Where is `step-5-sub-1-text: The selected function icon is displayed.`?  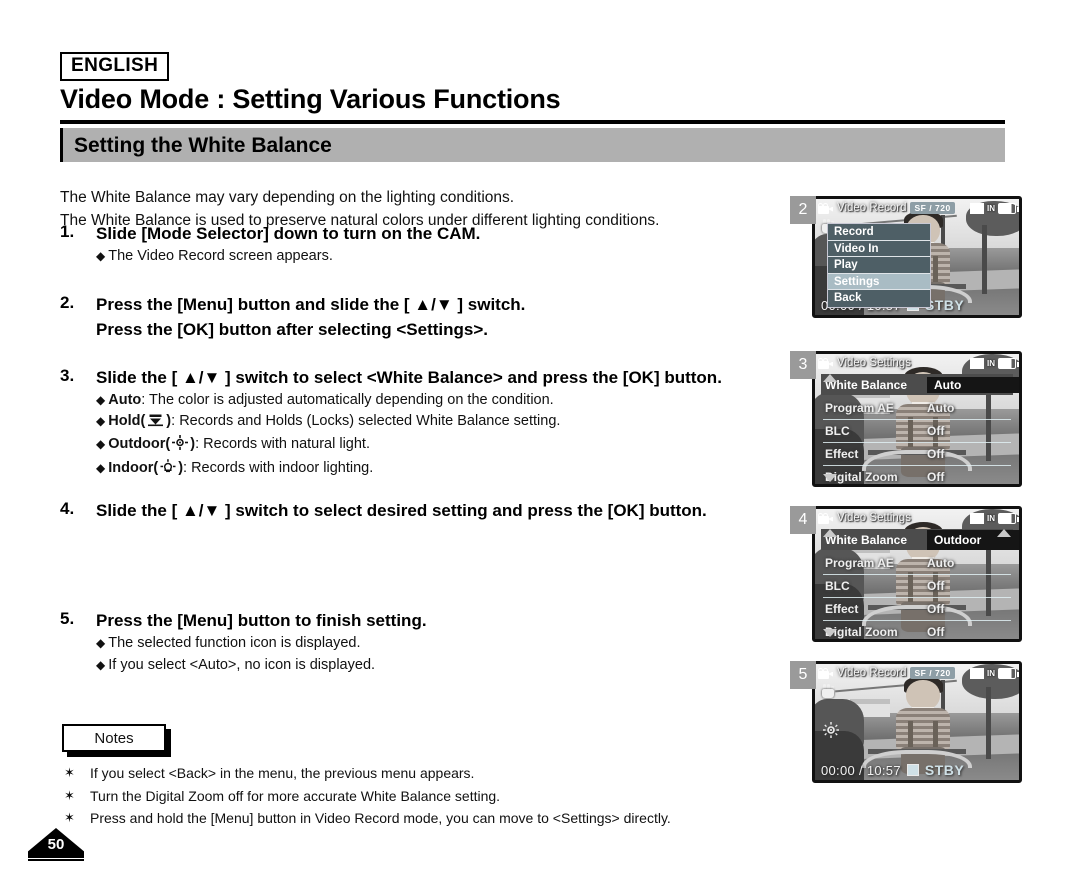
step-5-sub-1-text: The selected function icon is displayed. is located at coordinates (234, 643).